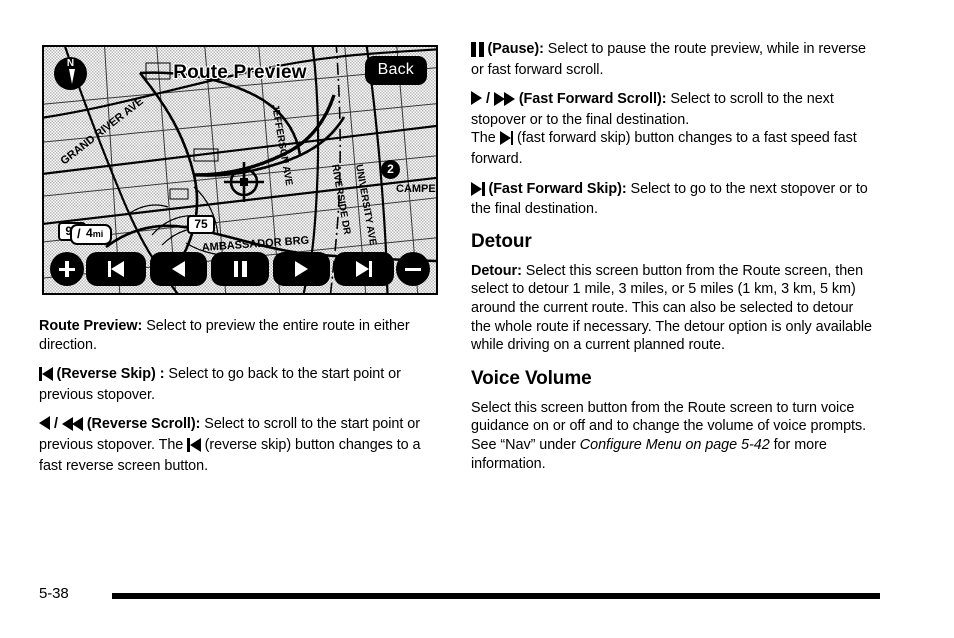  I want to click on fast-forward-scroll-button, so click(301, 269).